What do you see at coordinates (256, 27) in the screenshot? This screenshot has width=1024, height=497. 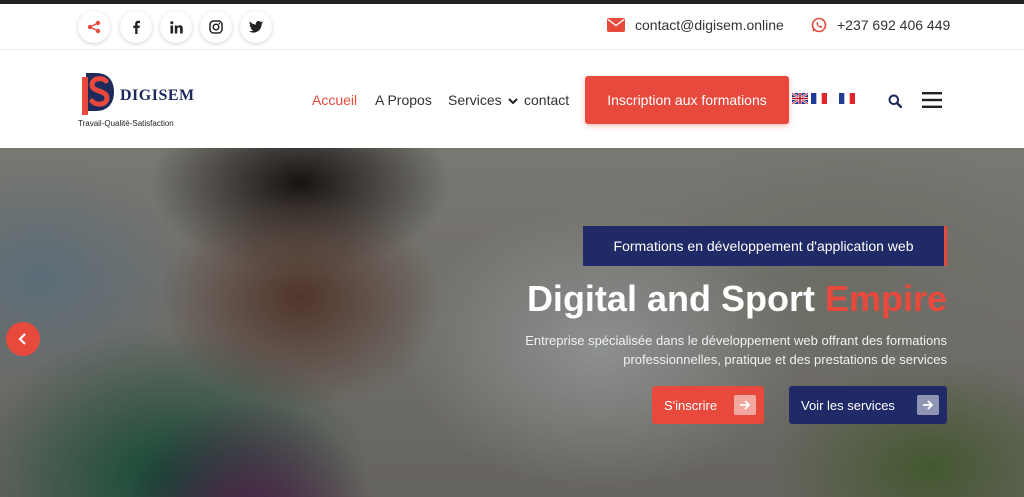 I see `twitter-icon` at bounding box center [256, 27].